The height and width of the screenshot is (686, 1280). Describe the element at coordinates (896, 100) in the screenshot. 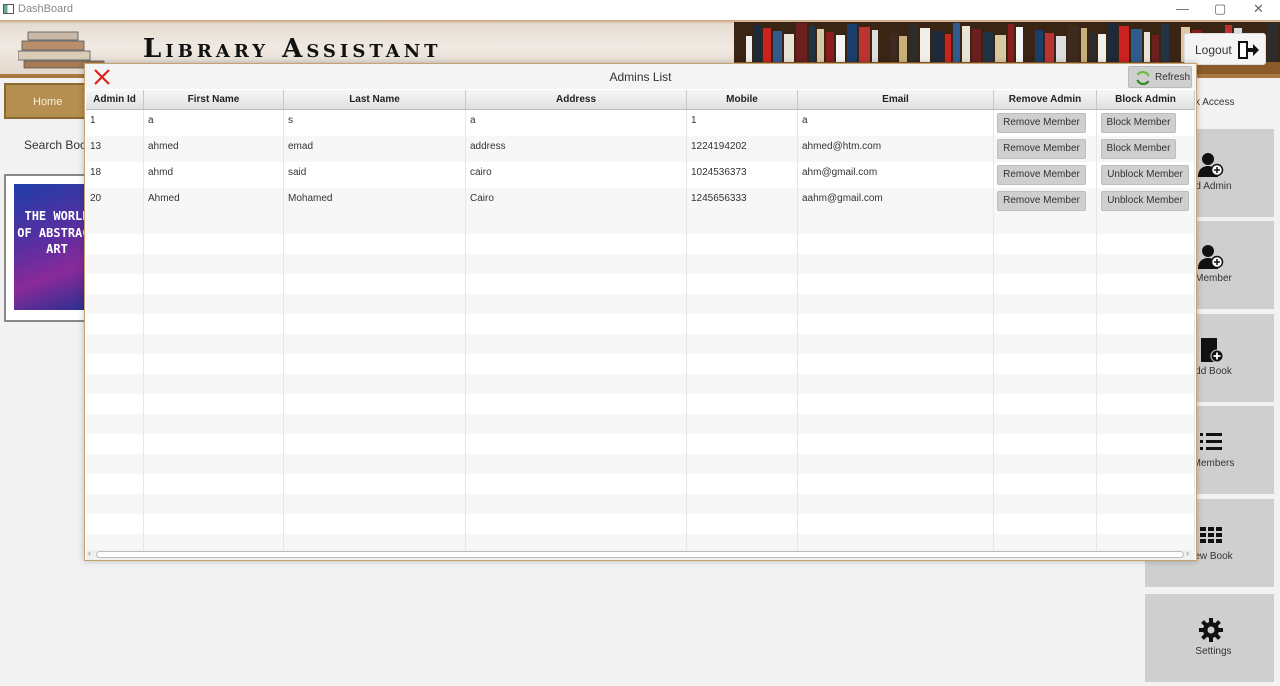

I see `col-email-header: Email` at that location.